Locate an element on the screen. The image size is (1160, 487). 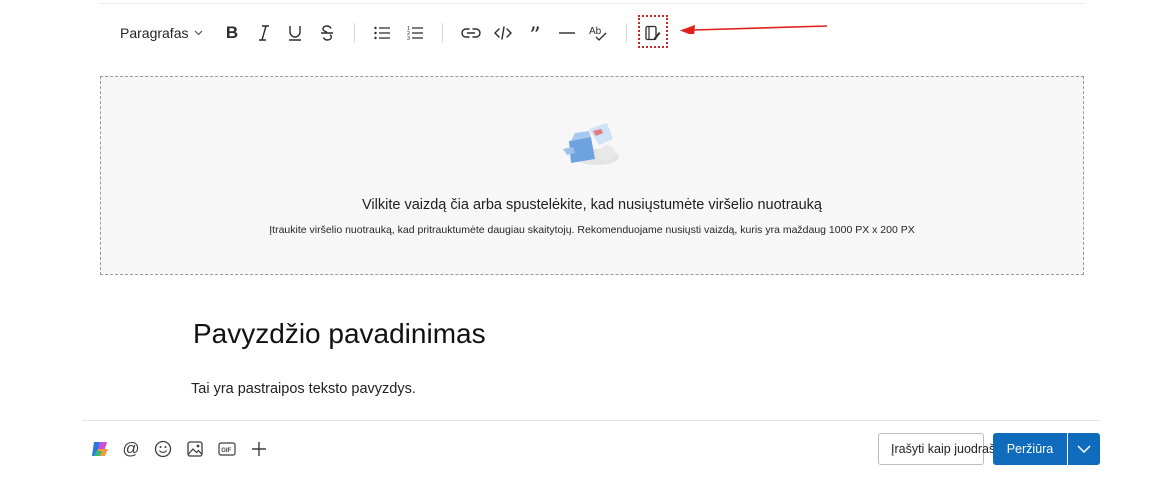
gif-icon: GIF is located at coordinates (227, 449).